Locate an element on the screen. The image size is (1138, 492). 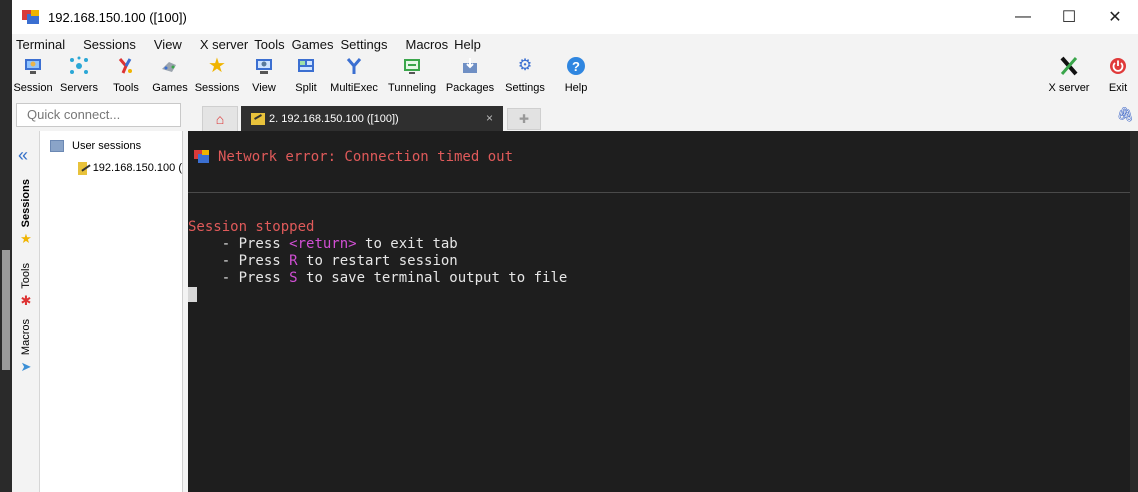
user-folder-icon is located at coordinates (57, 146).